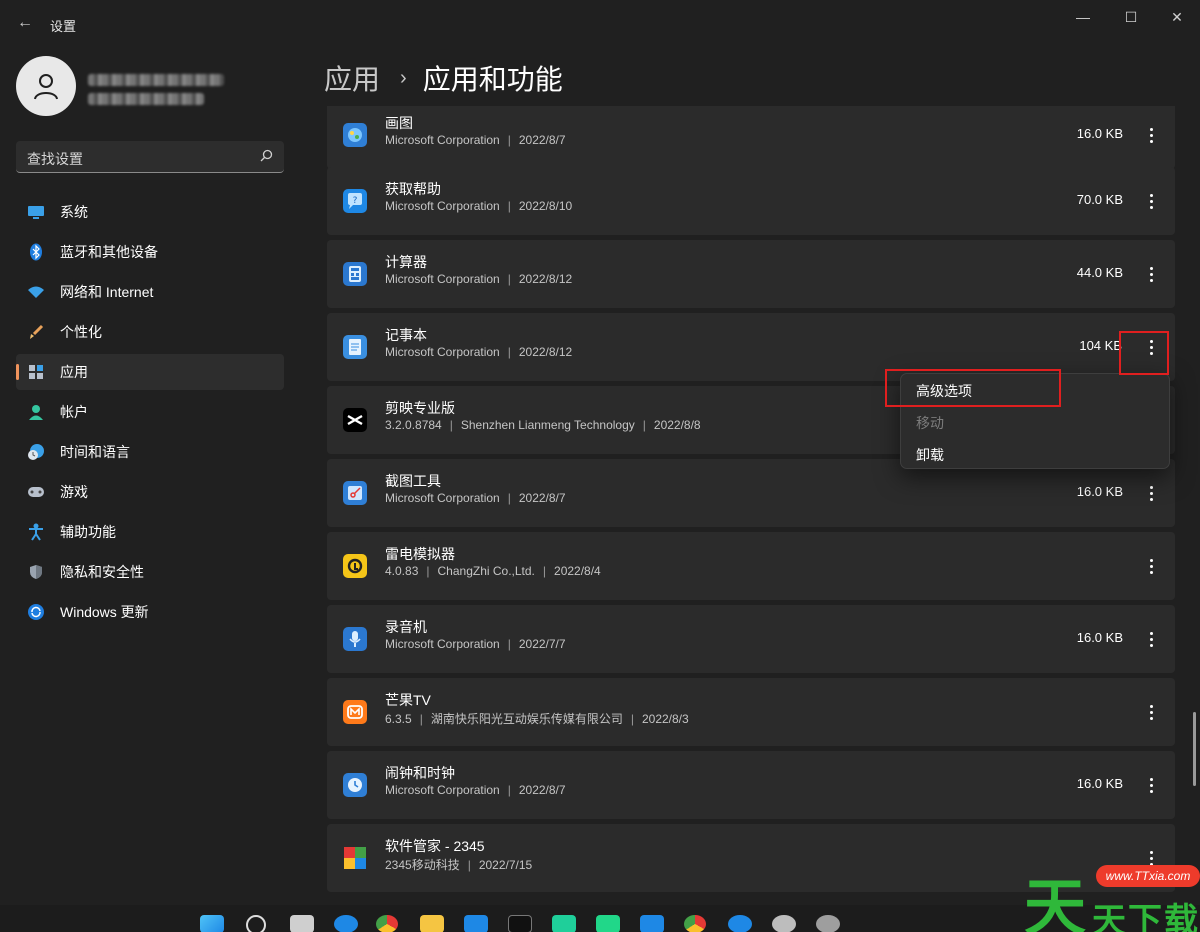  What do you see at coordinates (1194, 749) in the screenshot?
I see `scrollbar-thumb` at bounding box center [1194, 749].